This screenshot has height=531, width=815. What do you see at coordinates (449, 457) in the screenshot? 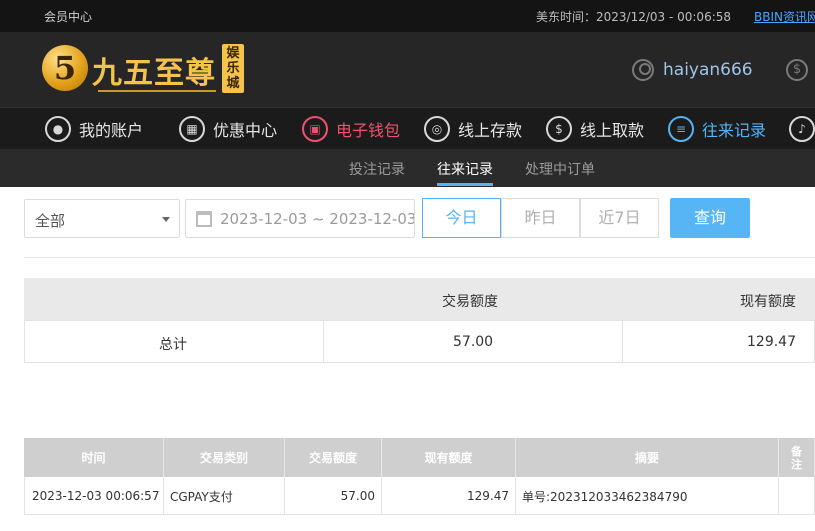
I see `th-balance: 现有额度` at bounding box center [449, 457].